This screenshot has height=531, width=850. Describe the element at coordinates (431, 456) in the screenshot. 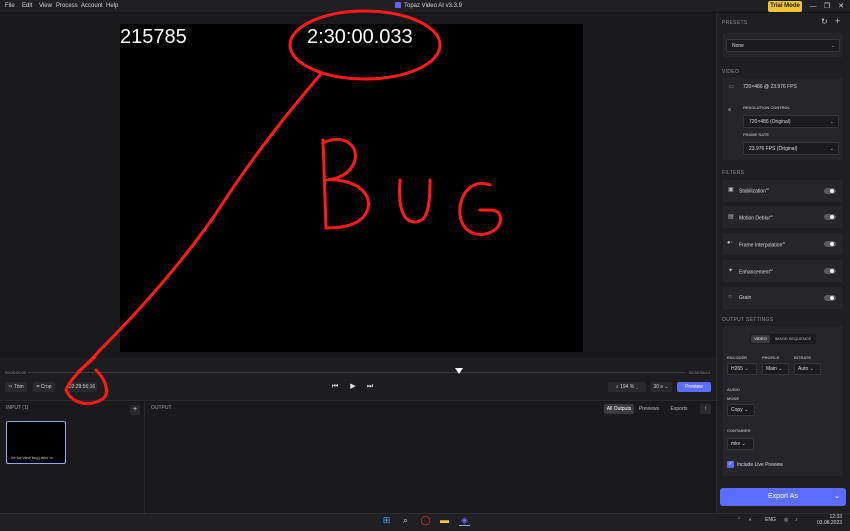

I see `output-panel` at that location.